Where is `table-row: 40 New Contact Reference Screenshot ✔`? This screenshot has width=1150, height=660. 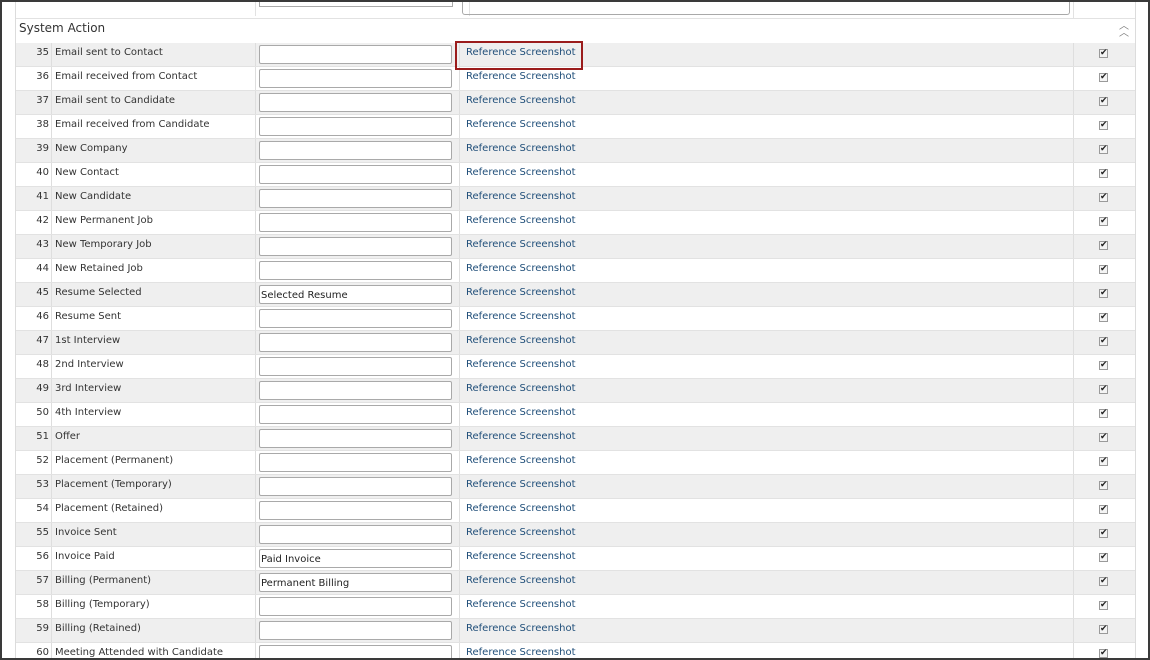 table-row: 40 New Contact Reference Screenshot ✔ is located at coordinates (575, 175).